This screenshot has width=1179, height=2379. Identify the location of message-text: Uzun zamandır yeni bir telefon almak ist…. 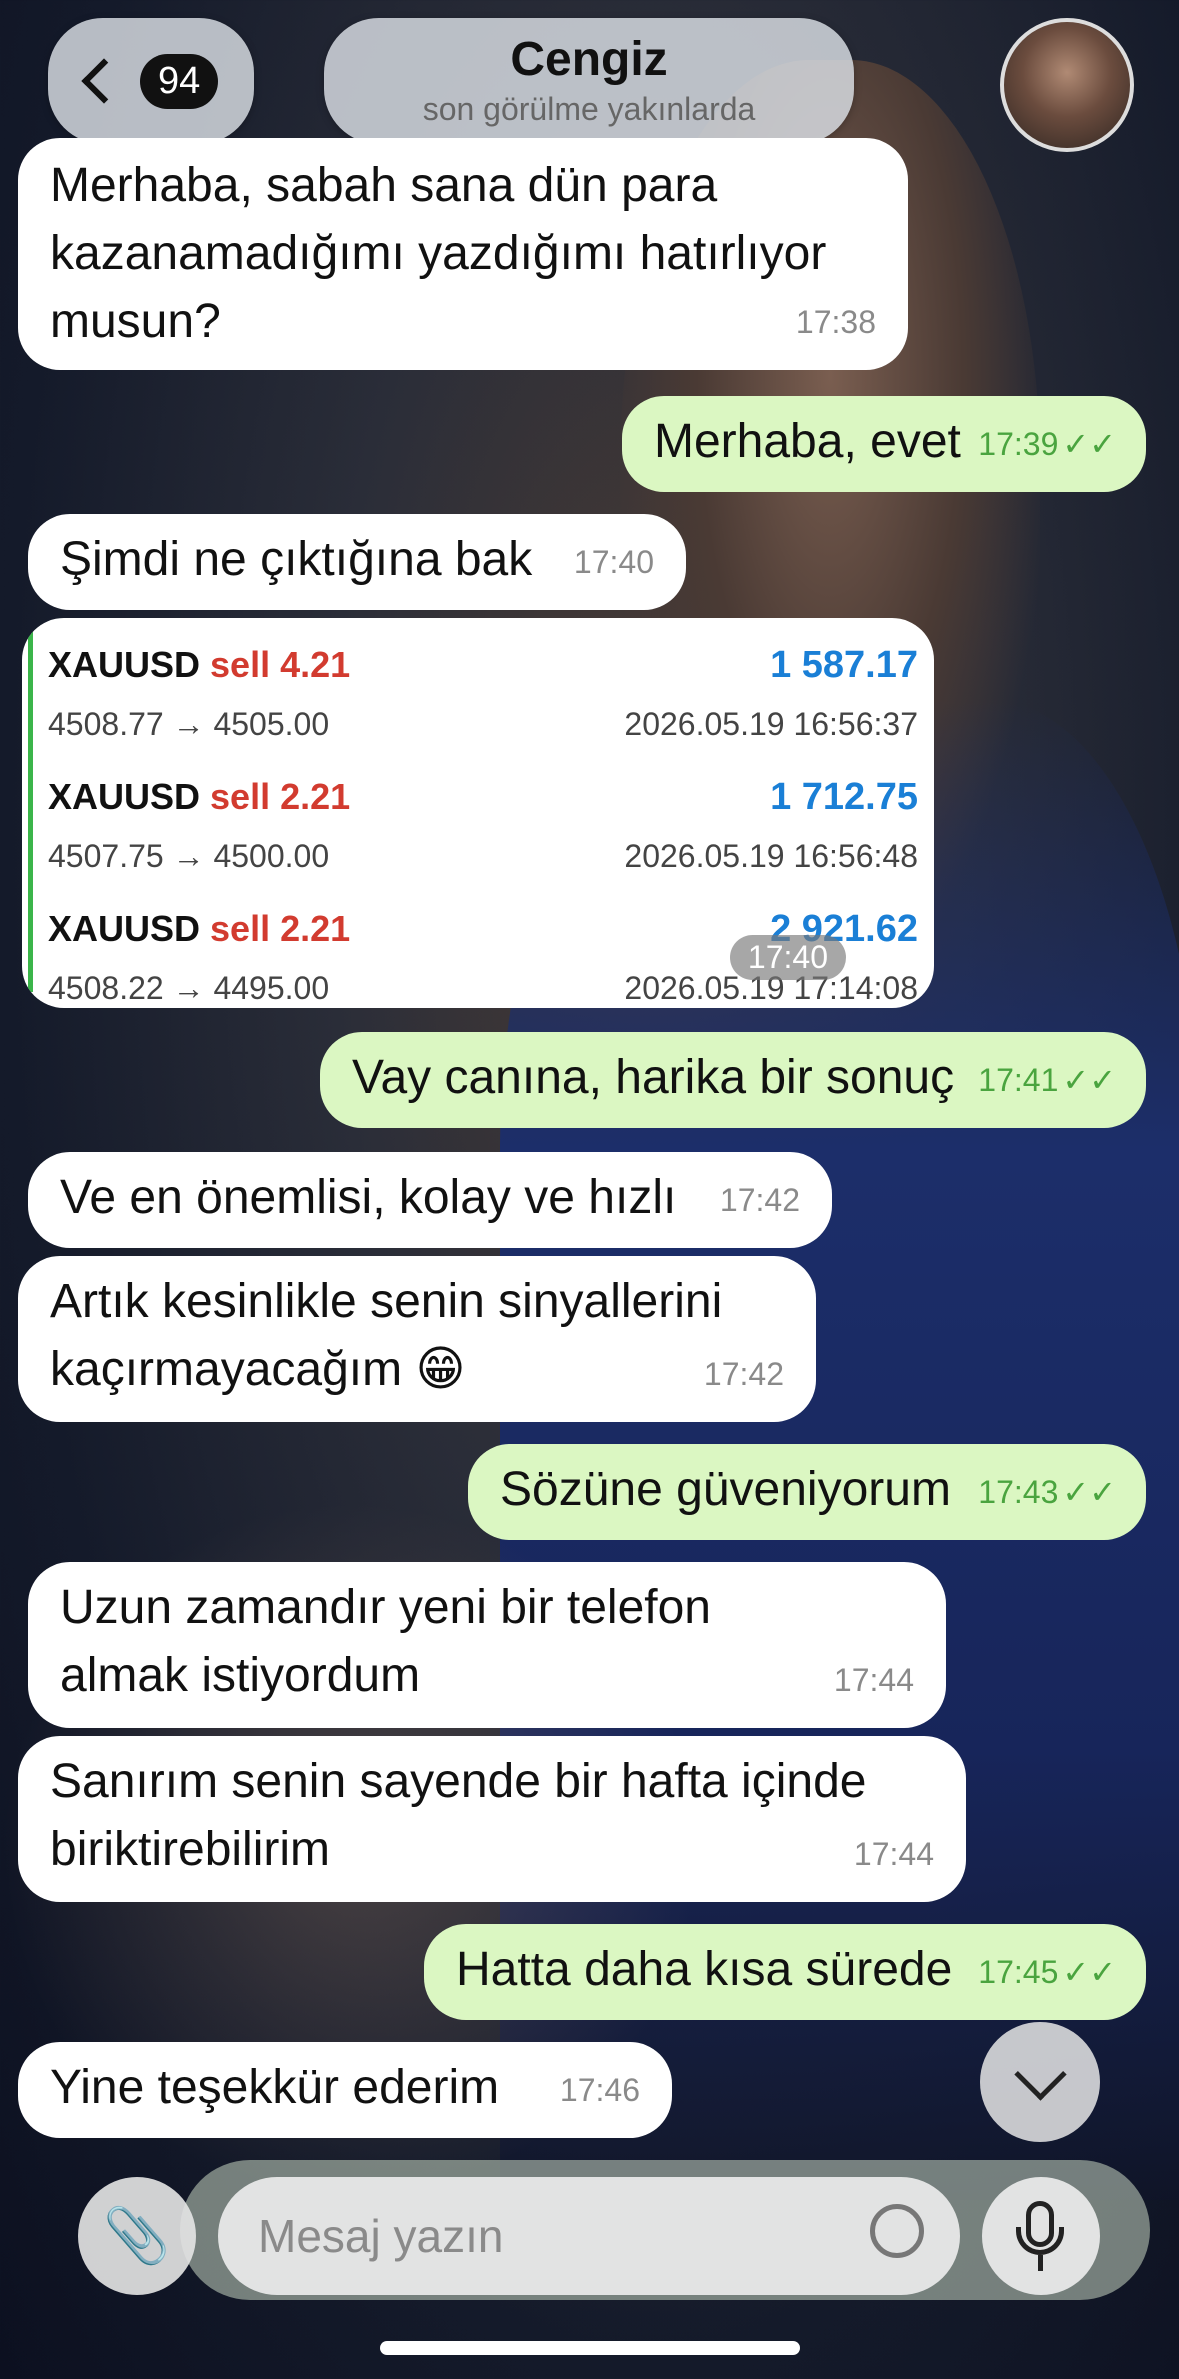
(385, 1641).